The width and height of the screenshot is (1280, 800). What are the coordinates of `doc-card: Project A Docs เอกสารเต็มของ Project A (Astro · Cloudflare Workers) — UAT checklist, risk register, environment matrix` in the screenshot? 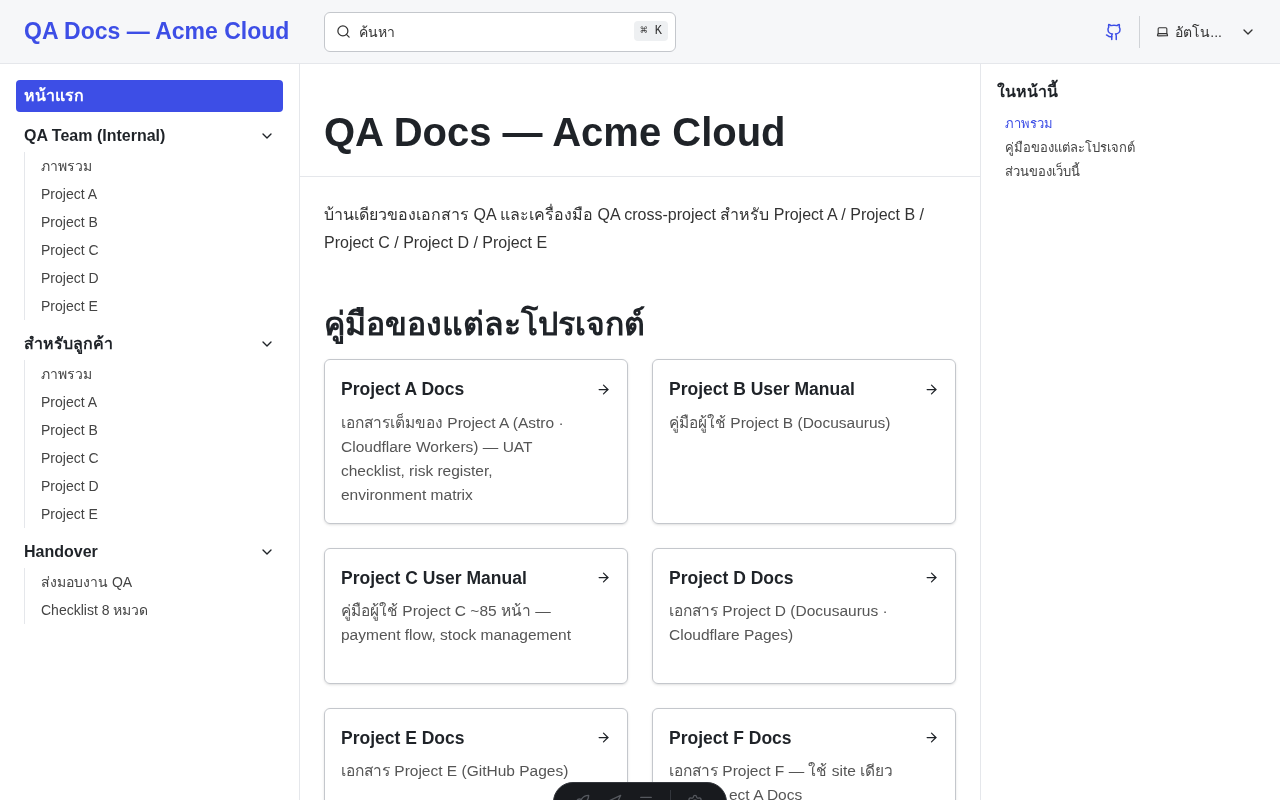 It's located at (476, 441).